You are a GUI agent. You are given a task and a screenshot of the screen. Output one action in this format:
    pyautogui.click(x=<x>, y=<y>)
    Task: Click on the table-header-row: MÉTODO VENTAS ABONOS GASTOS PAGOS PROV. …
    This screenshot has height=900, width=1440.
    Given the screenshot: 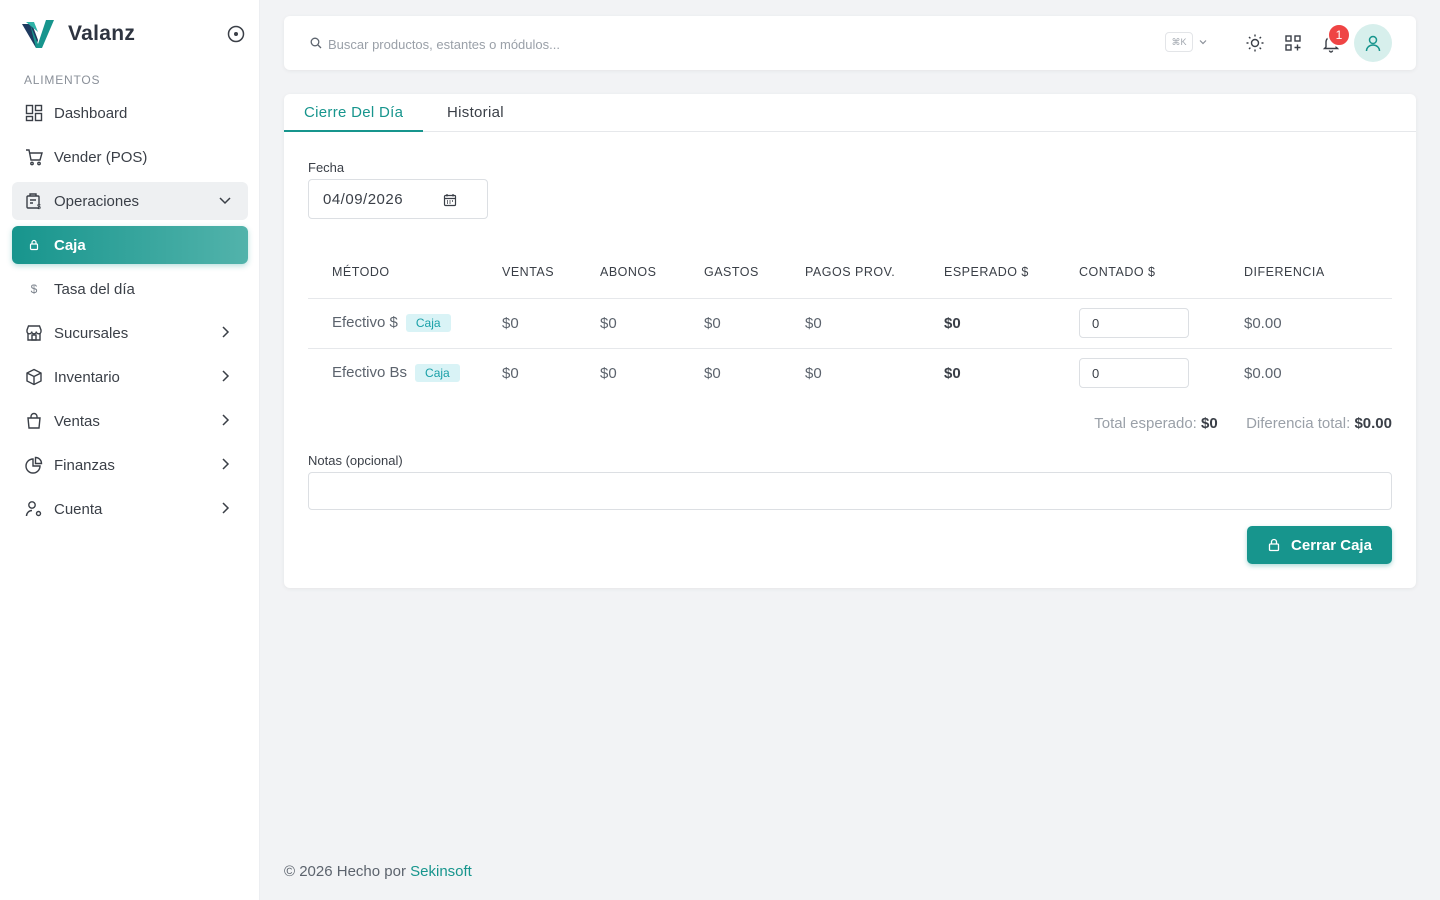 What is the action you would take?
    pyautogui.click(x=850, y=272)
    